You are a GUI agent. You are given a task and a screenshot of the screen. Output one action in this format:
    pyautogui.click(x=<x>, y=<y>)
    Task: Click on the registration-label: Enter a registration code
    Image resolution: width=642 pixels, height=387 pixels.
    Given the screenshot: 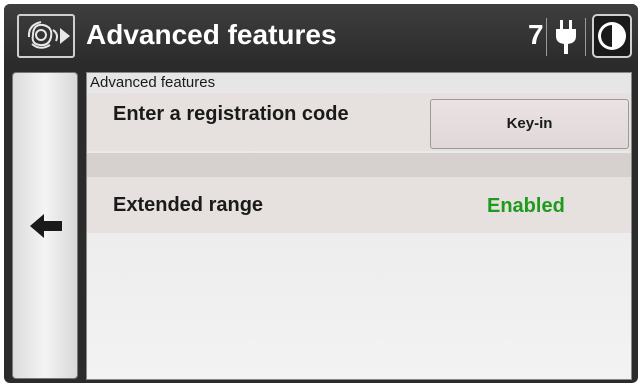 What is the action you would take?
    pyautogui.click(x=231, y=114)
    